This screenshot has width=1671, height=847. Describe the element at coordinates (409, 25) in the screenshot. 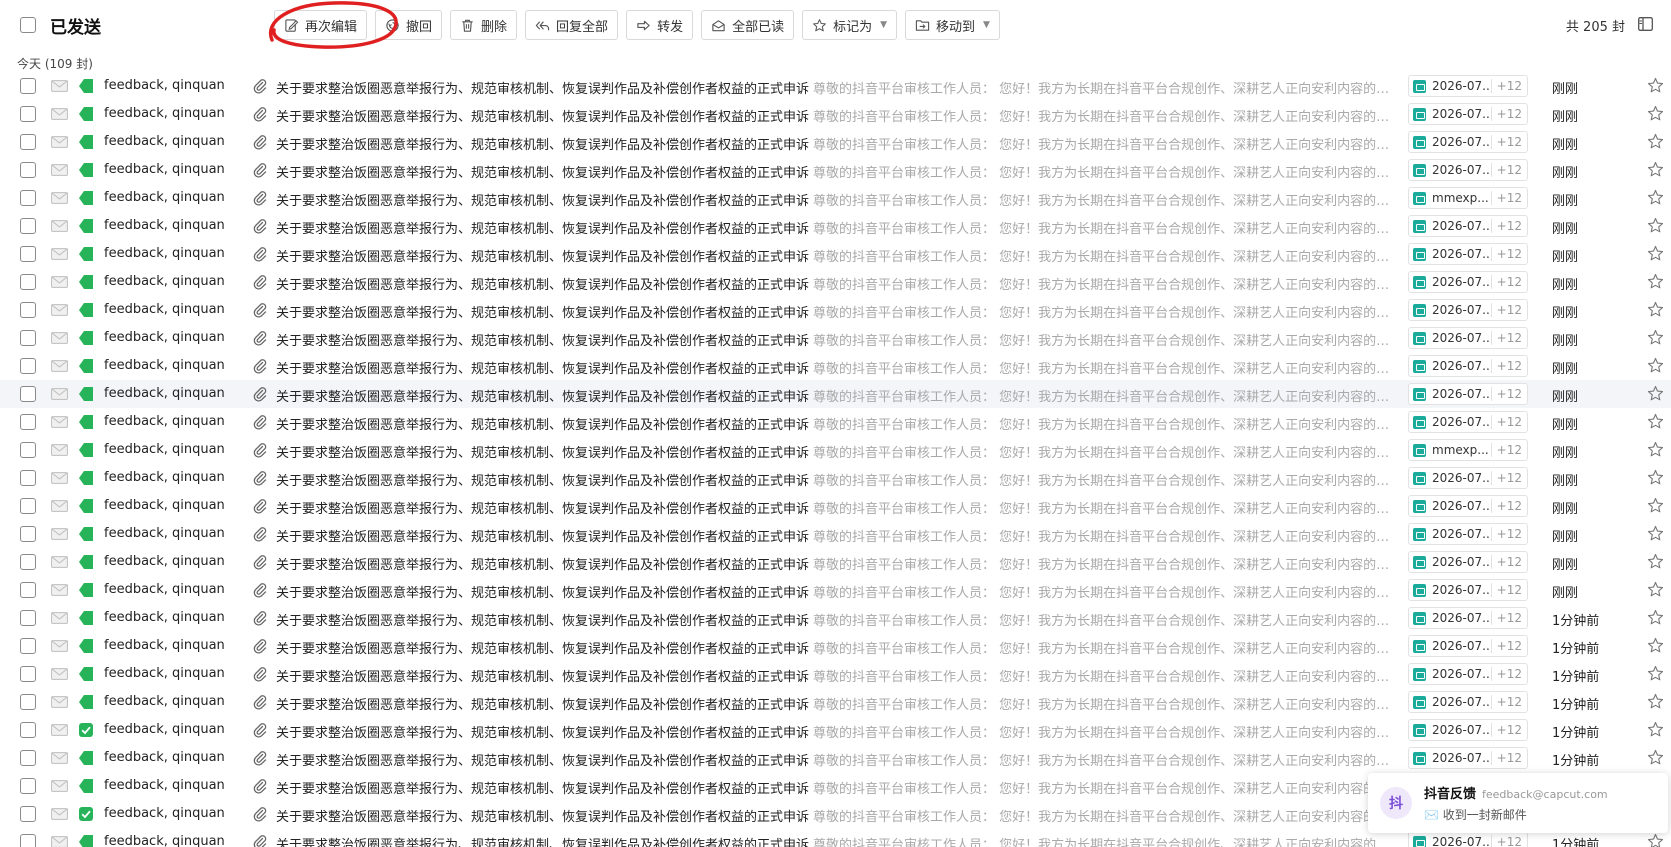

I see `recall-button: 撤回` at that location.